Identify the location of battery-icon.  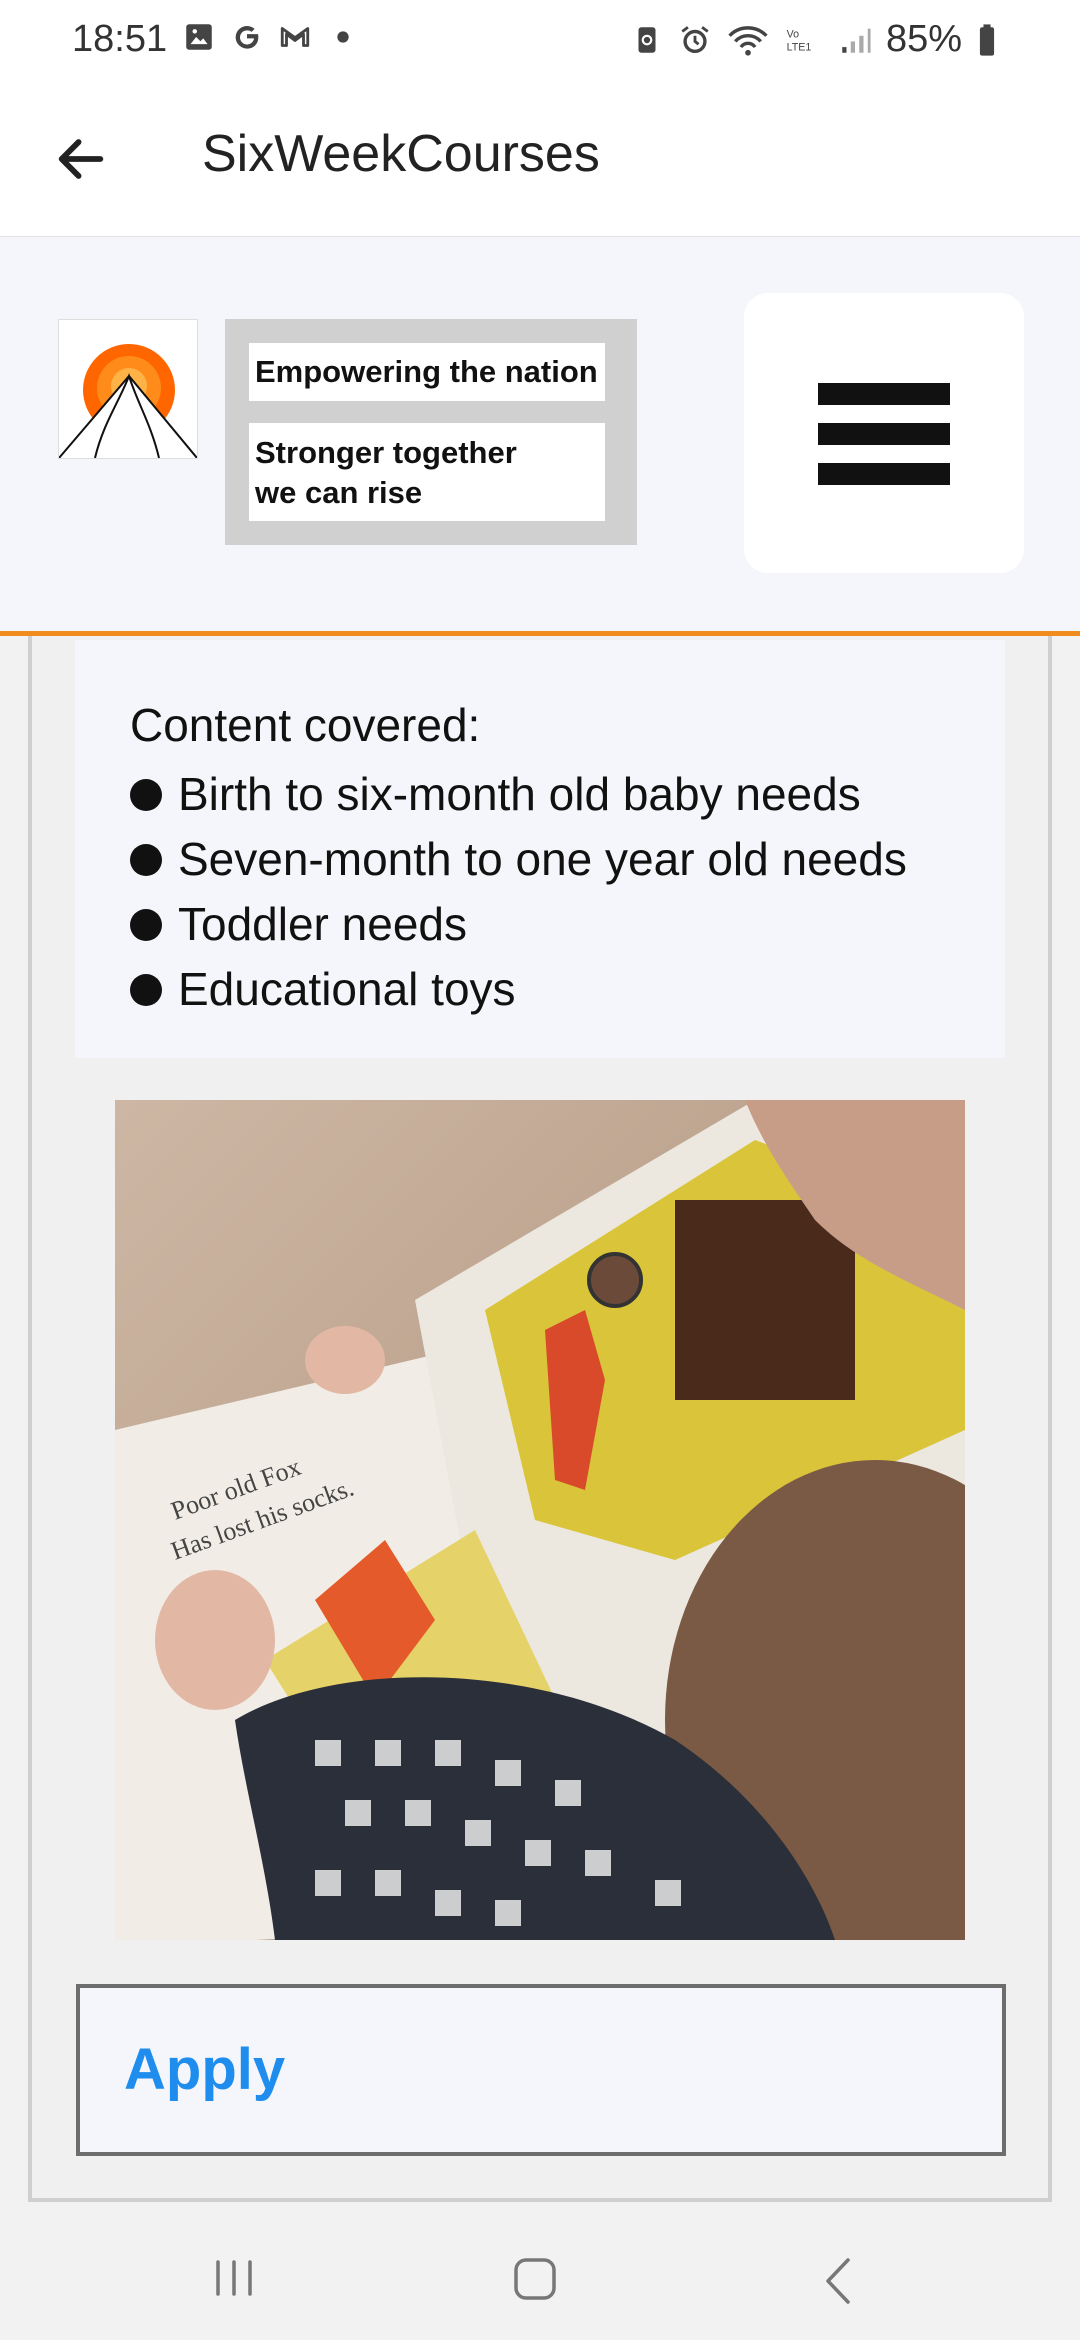
(987, 39).